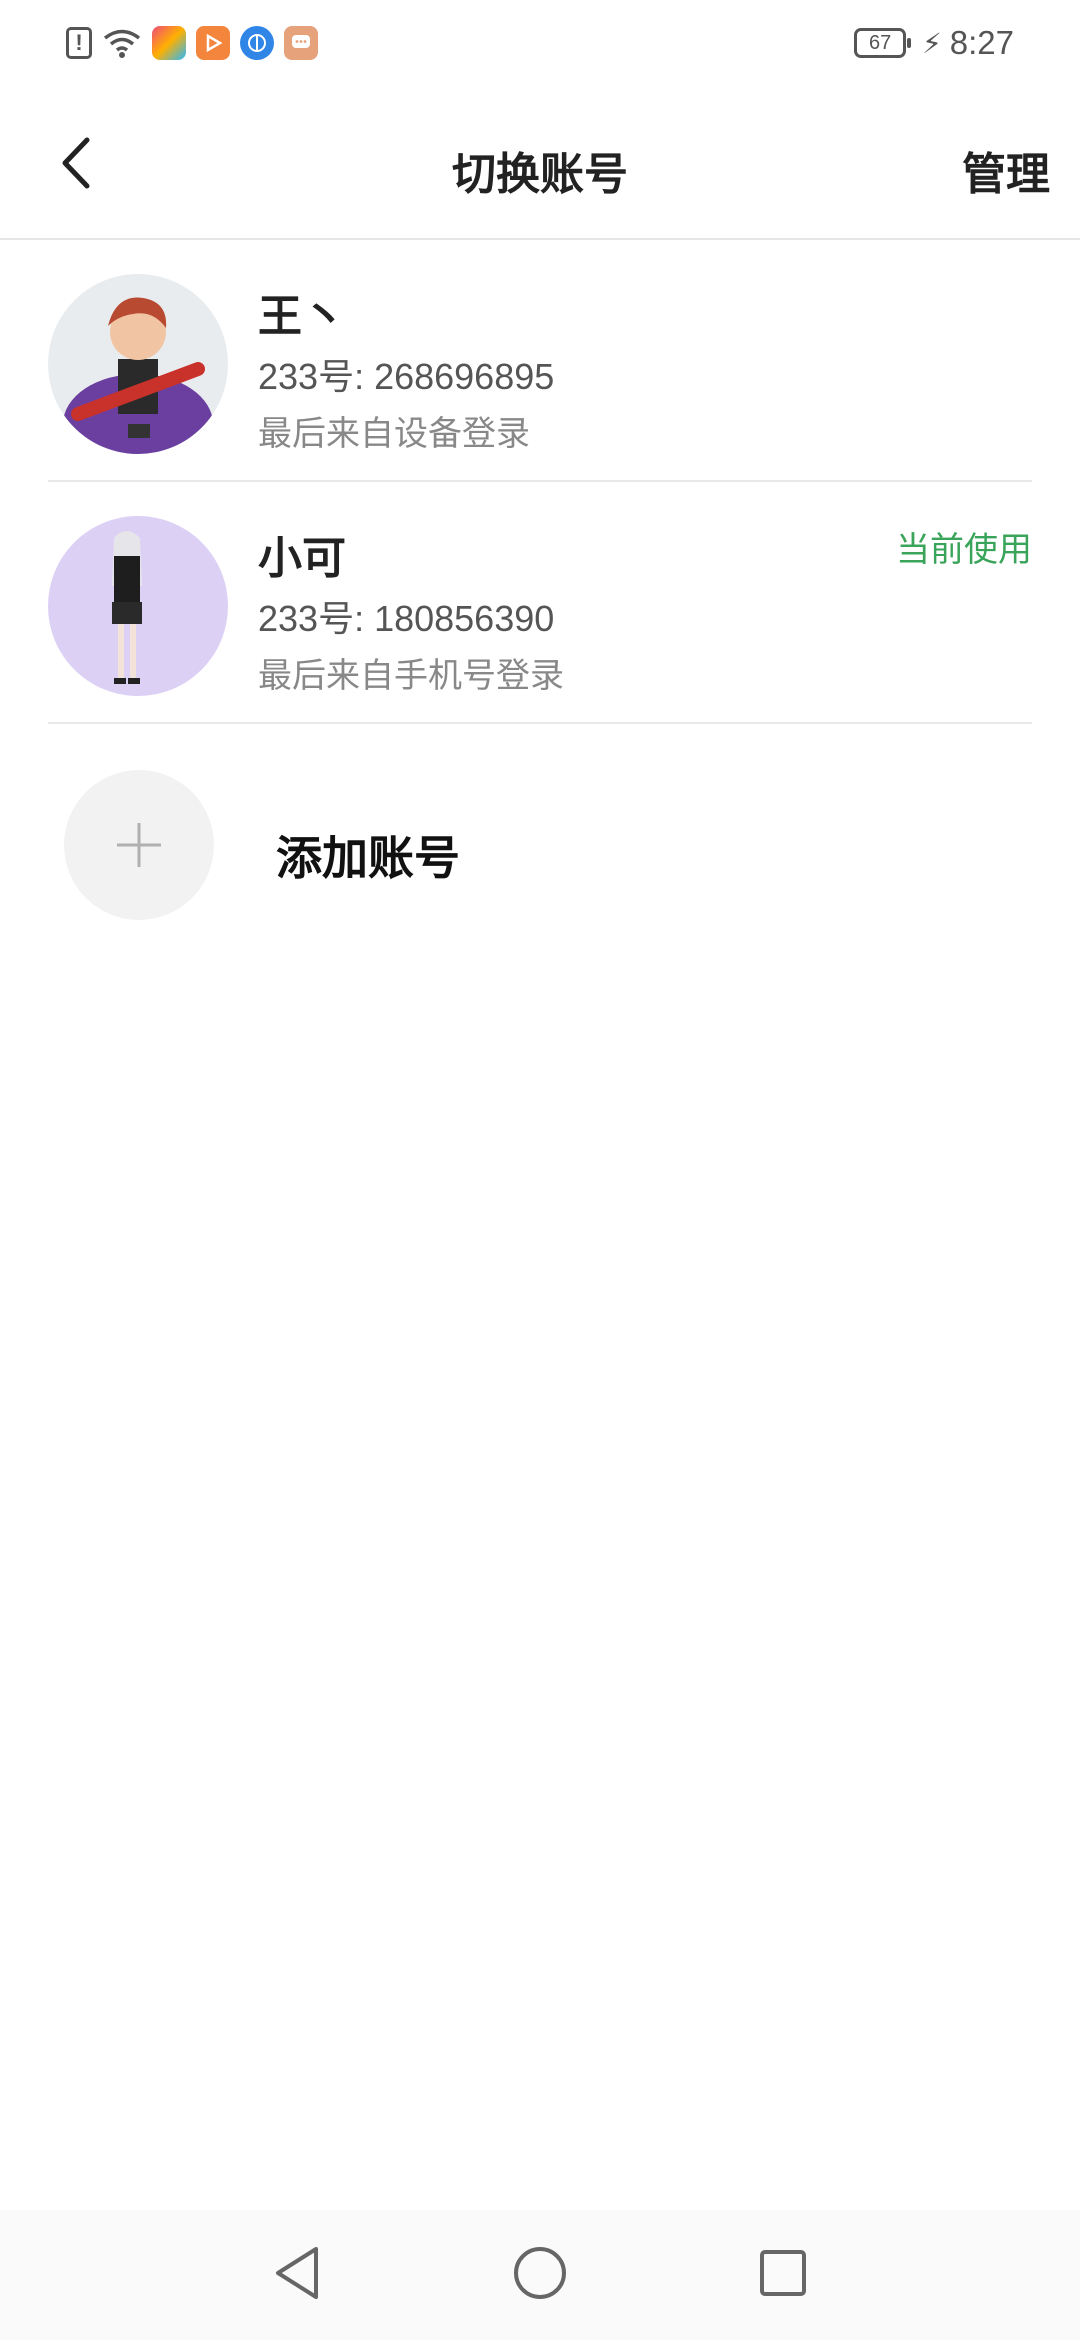 The image size is (1080, 2340). I want to click on status-bar: ! 67 ⚡ 8:27, so click(540, 45).